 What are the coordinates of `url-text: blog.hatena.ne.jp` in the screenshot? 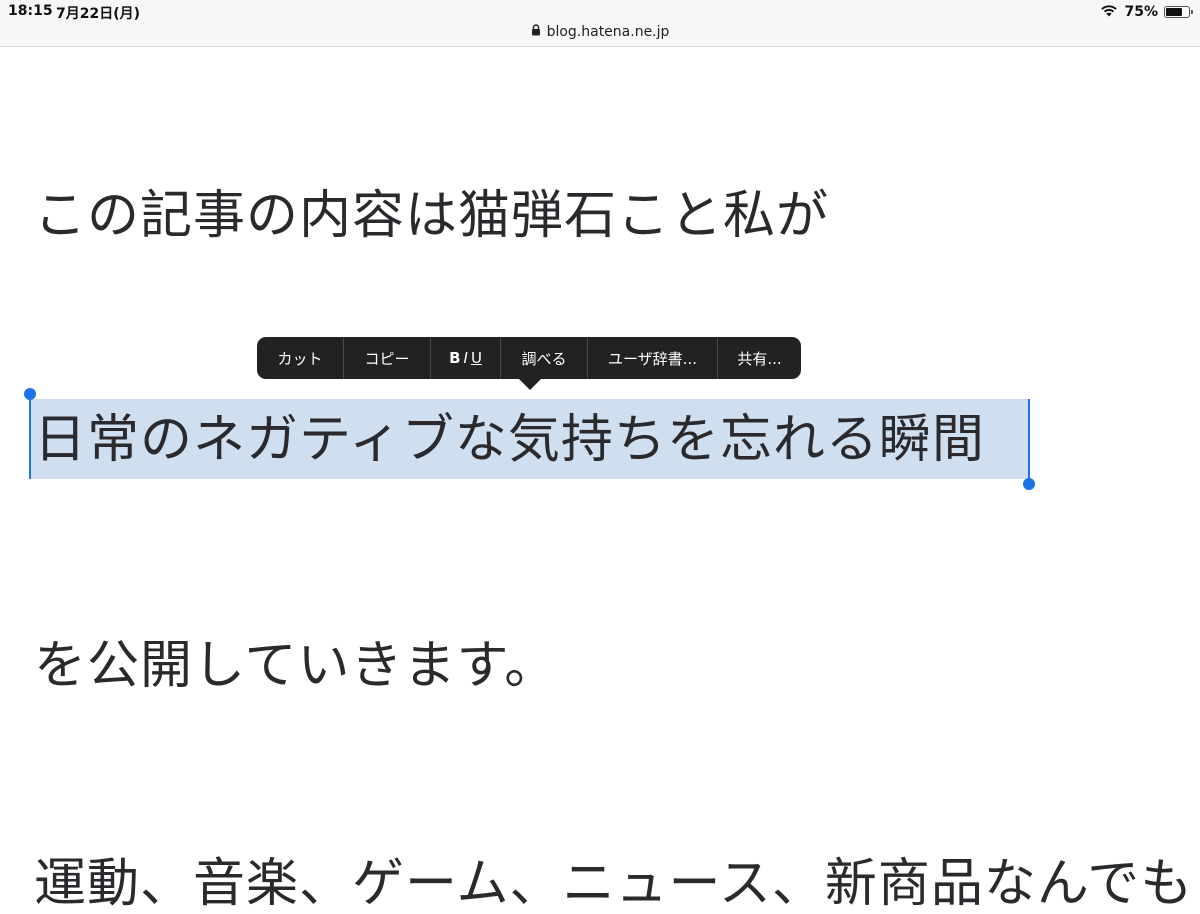 It's located at (608, 32).